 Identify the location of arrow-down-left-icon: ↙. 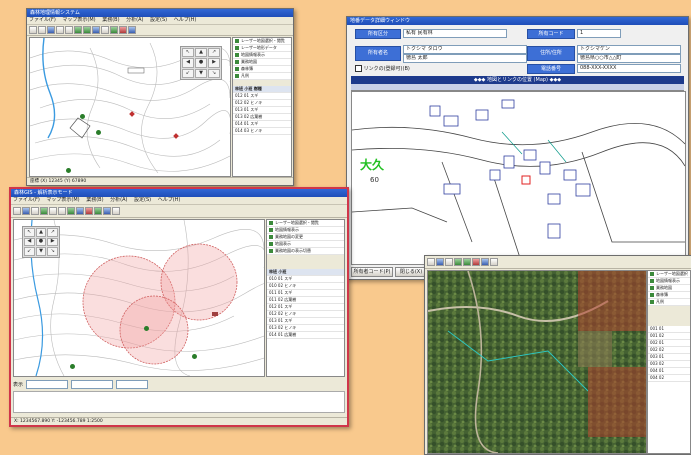
(29, 251).